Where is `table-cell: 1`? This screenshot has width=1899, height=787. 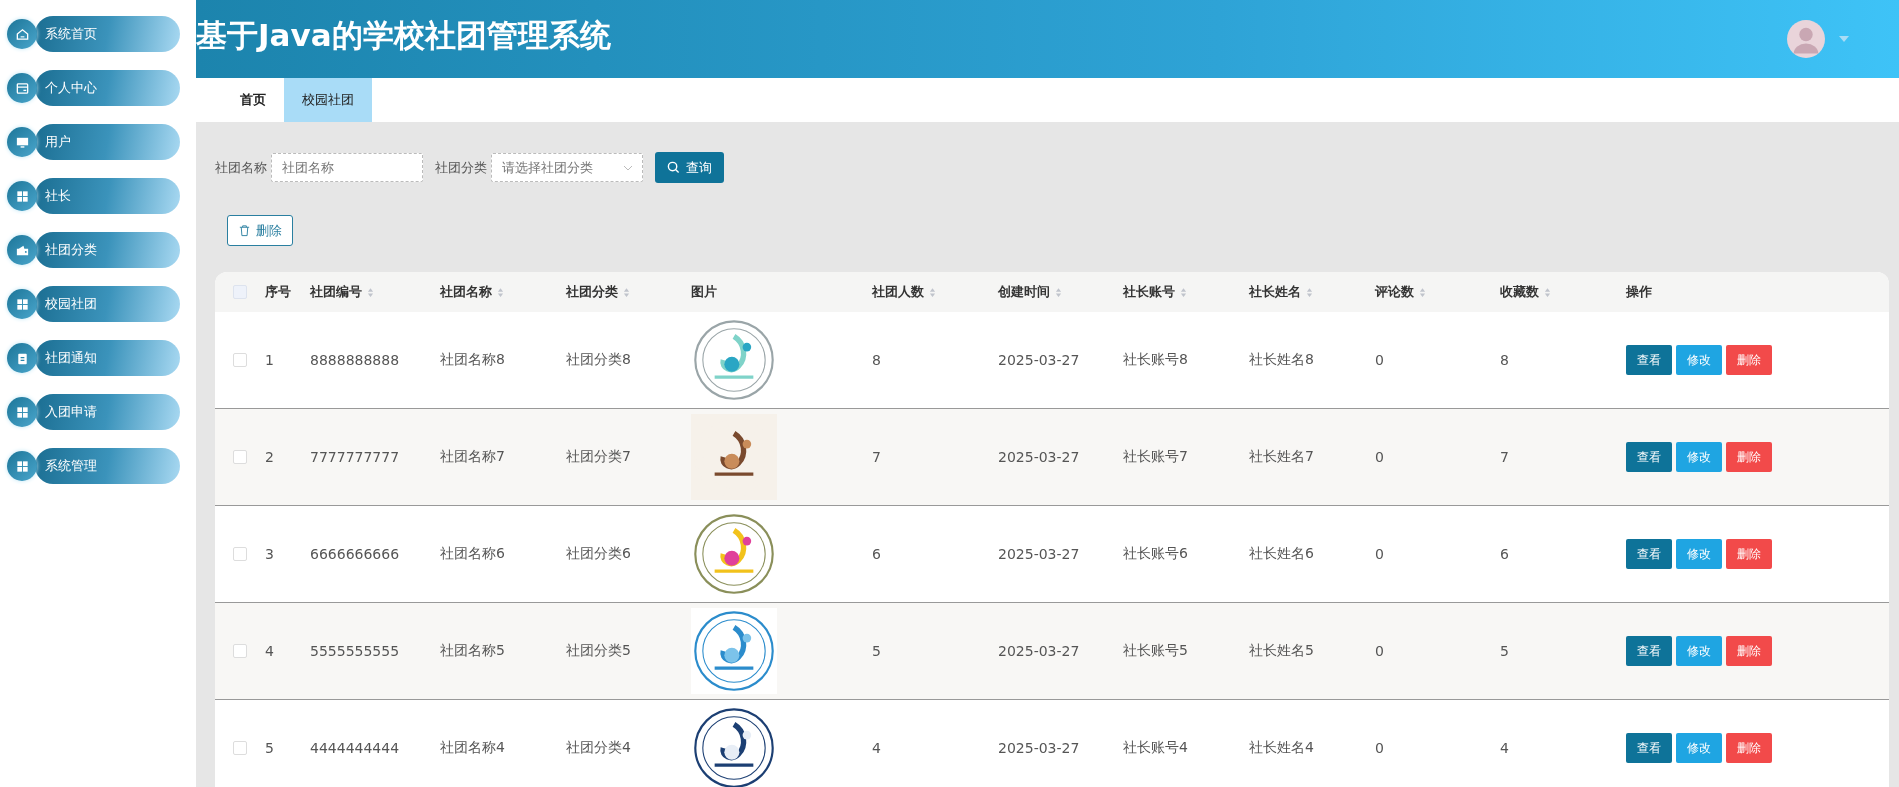
table-cell: 1 is located at coordinates (269, 360).